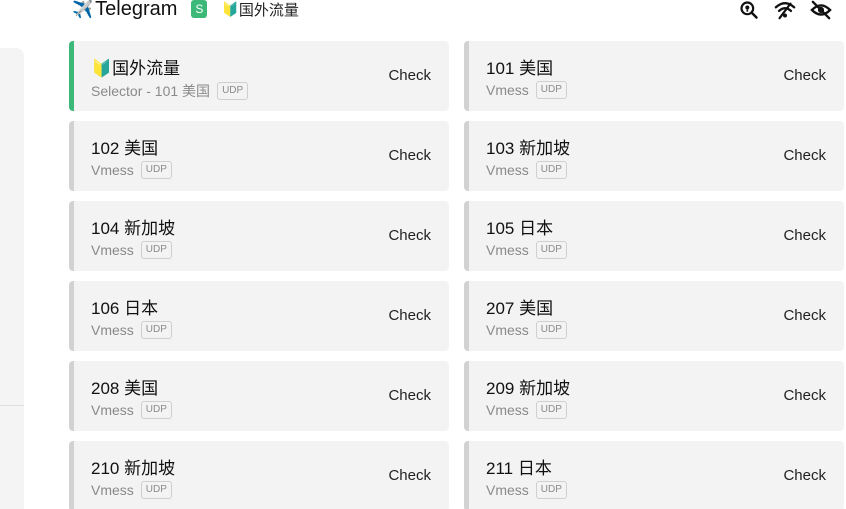 The image size is (846, 509). I want to click on group-title: Telegram, so click(136, 10).